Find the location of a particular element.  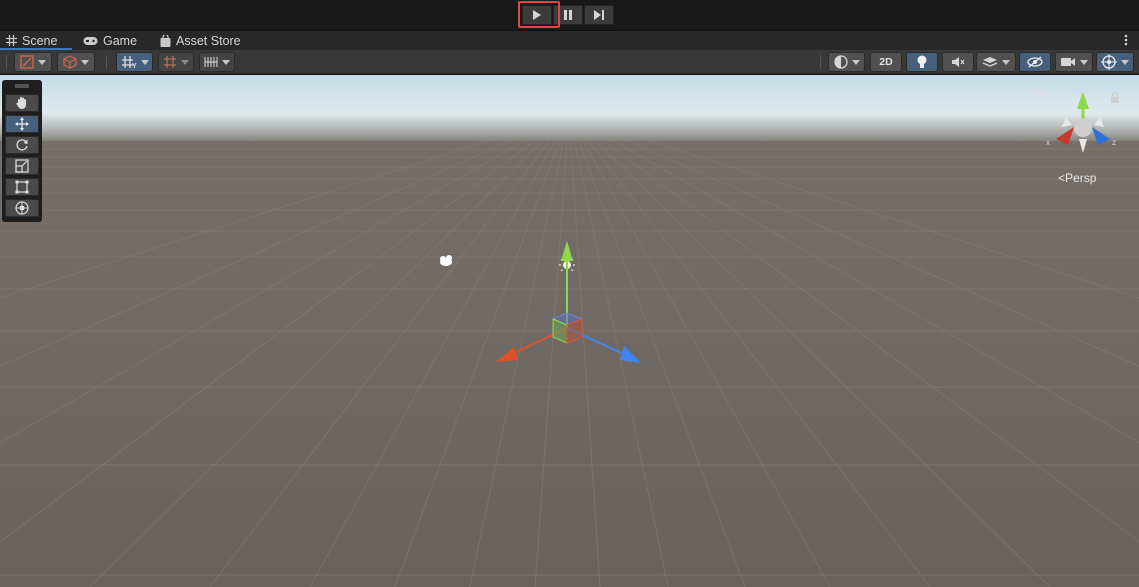

grid-snap-button: Y is located at coordinates (134, 62).